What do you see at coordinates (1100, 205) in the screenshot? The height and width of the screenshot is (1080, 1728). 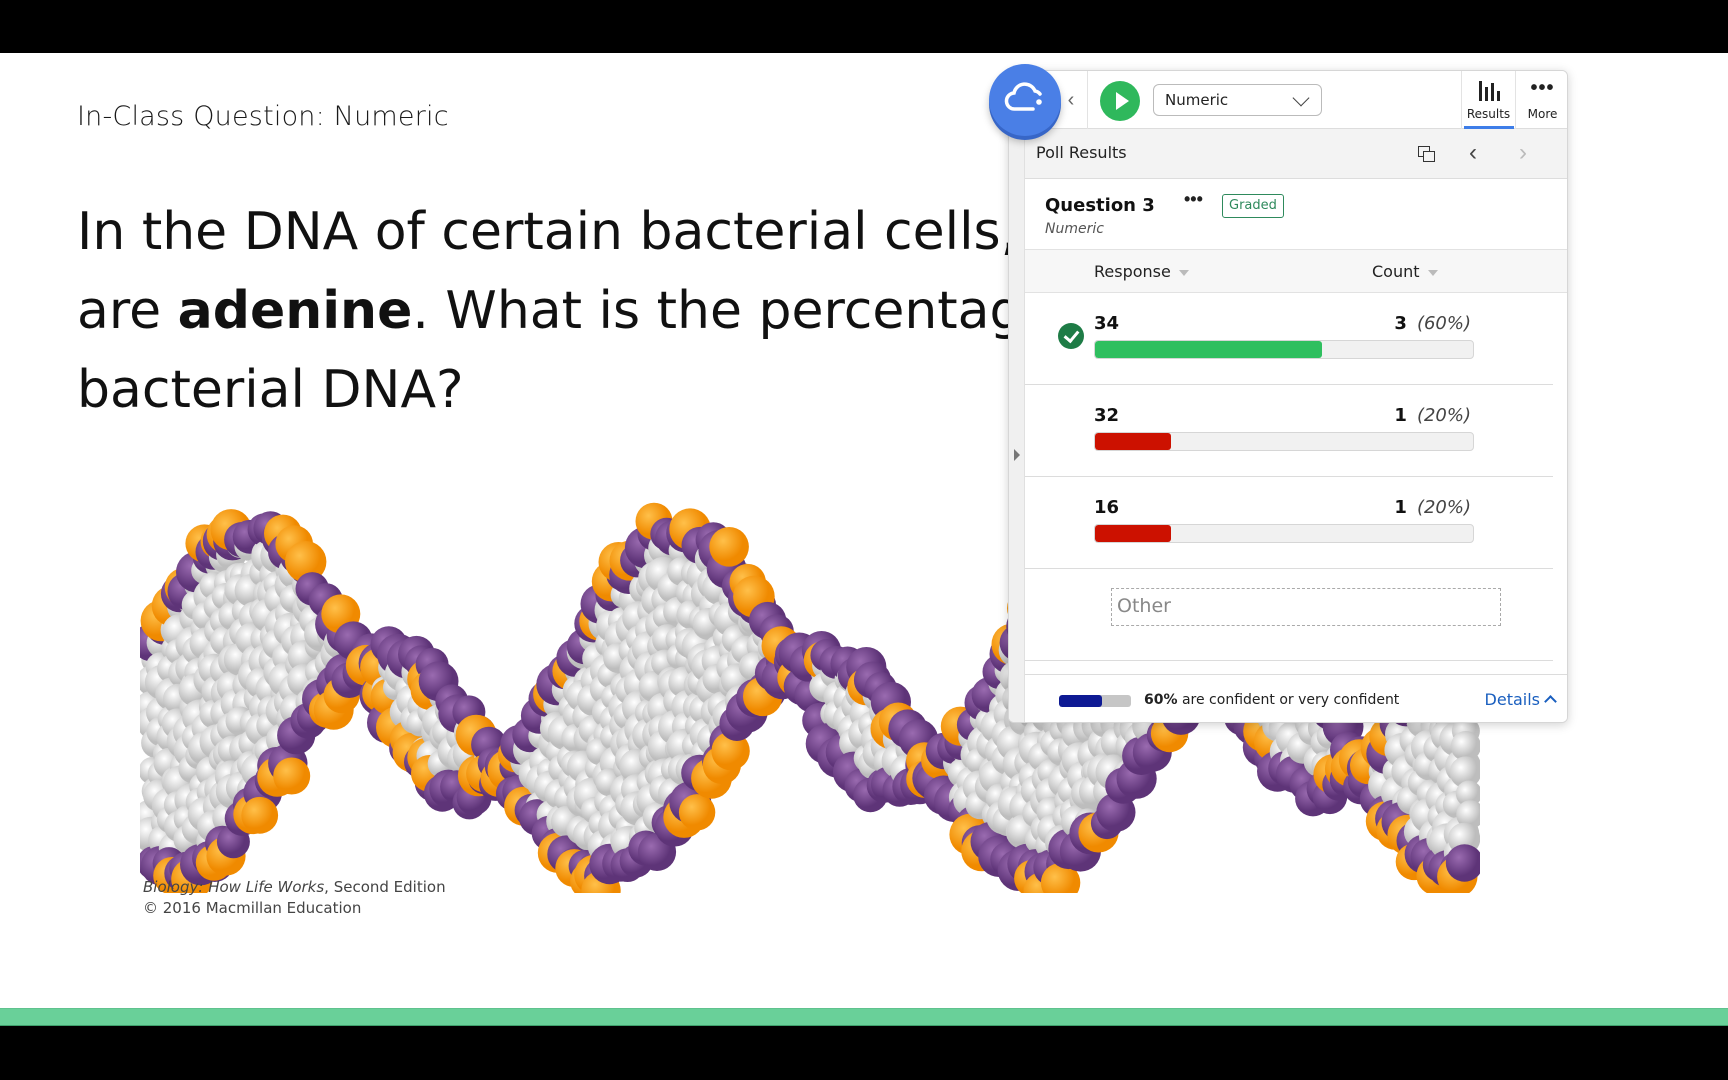 I see `question-title: Question 3` at bounding box center [1100, 205].